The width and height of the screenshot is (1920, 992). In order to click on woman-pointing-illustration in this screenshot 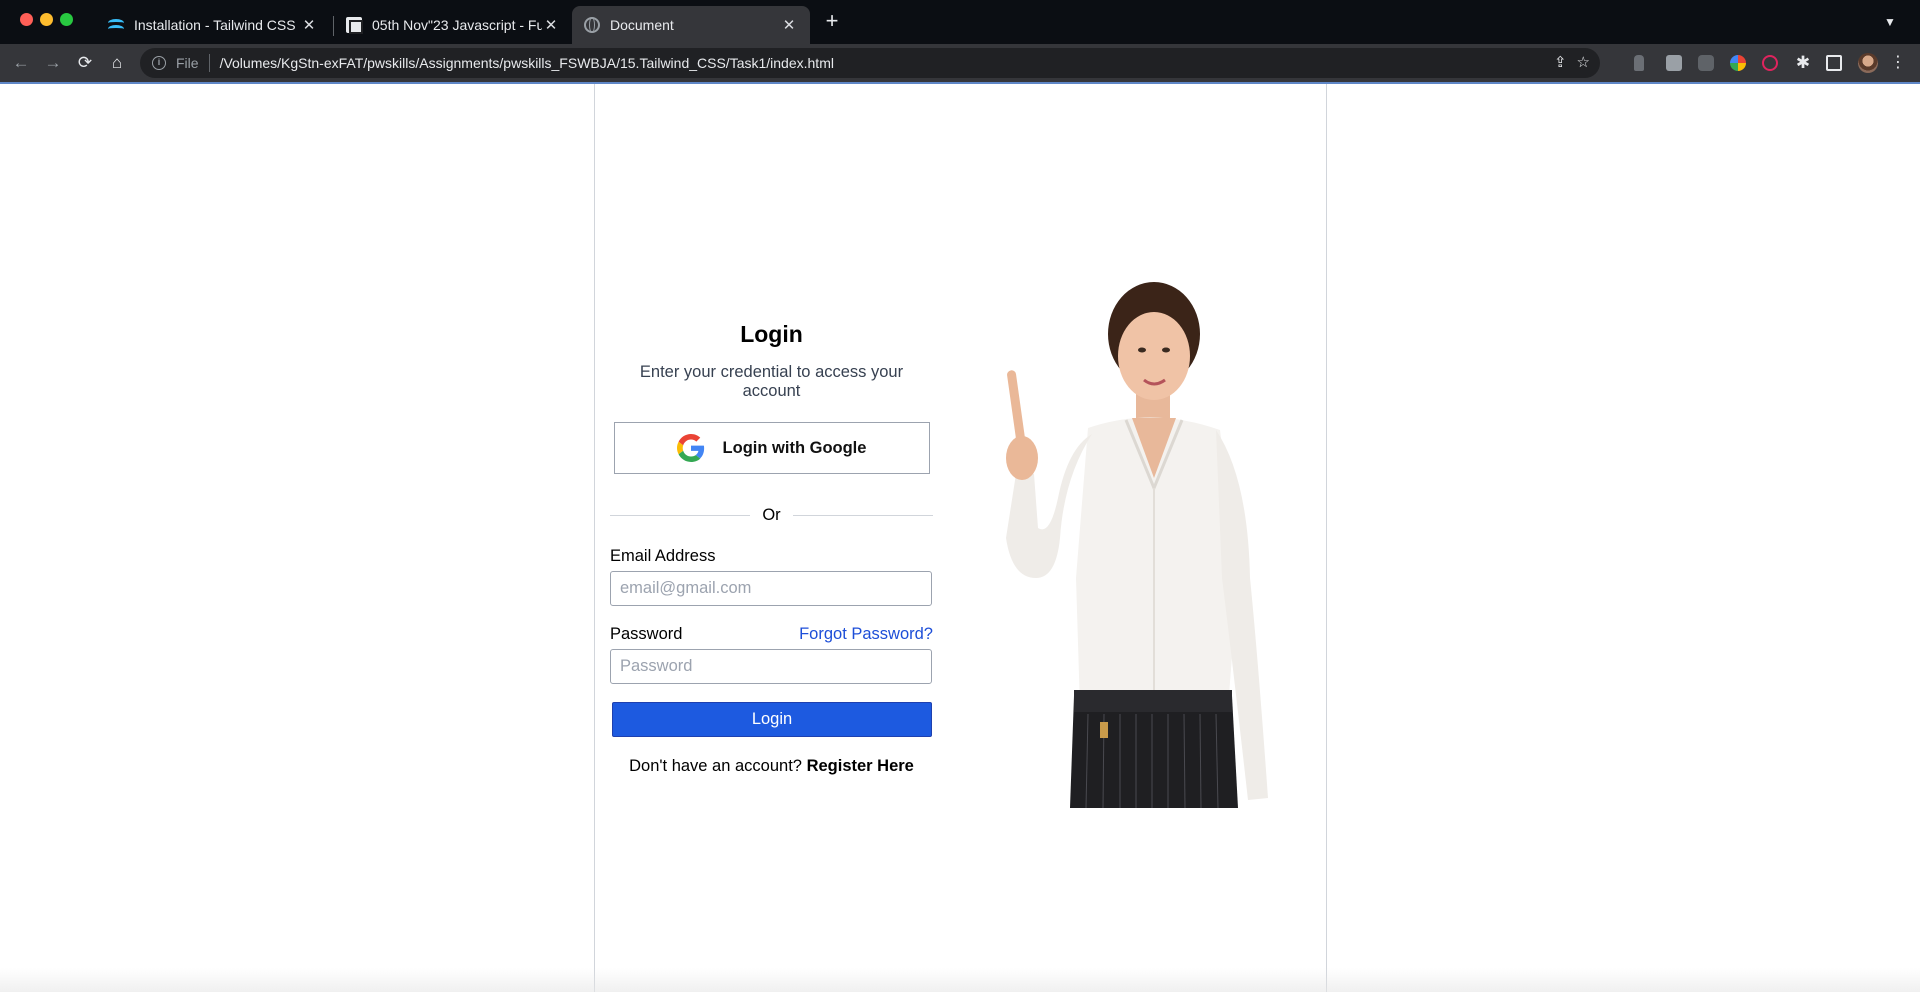, I will do `click(1137, 545)`.